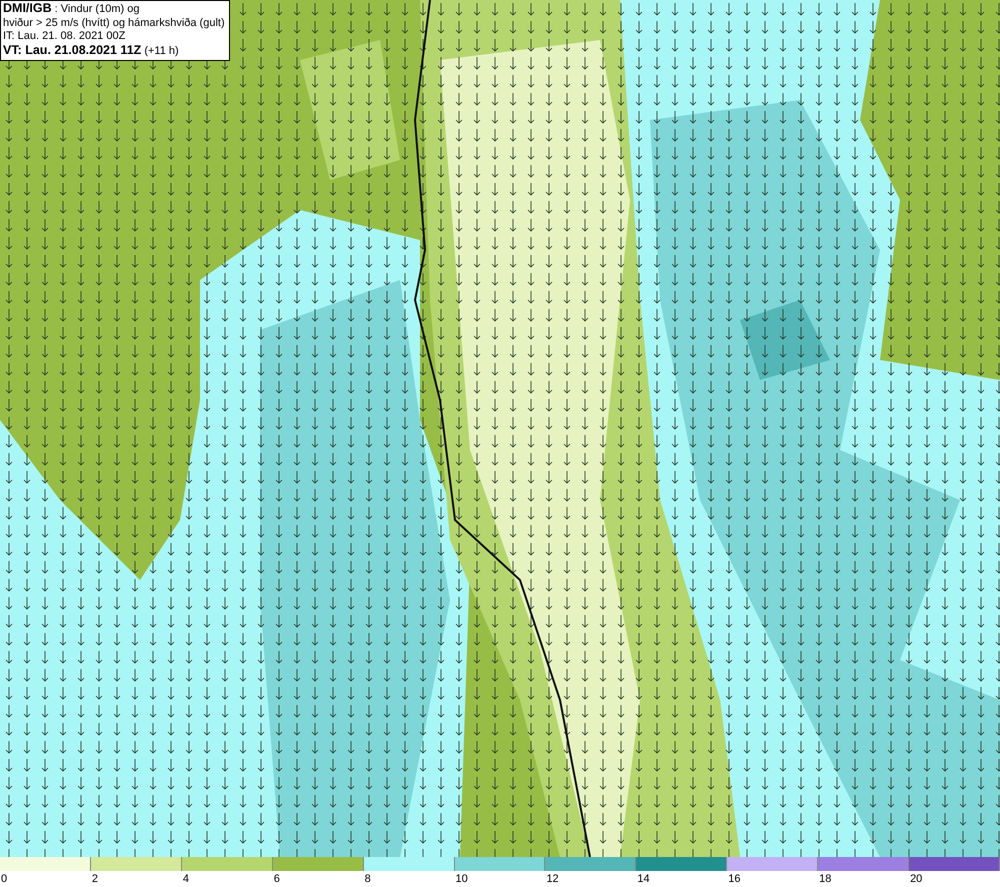 This screenshot has height=887, width=1000. What do you see at coordinates (276, 879) in the screenshot?
I see `scale-label: 6` at bounding box center [276, 879].